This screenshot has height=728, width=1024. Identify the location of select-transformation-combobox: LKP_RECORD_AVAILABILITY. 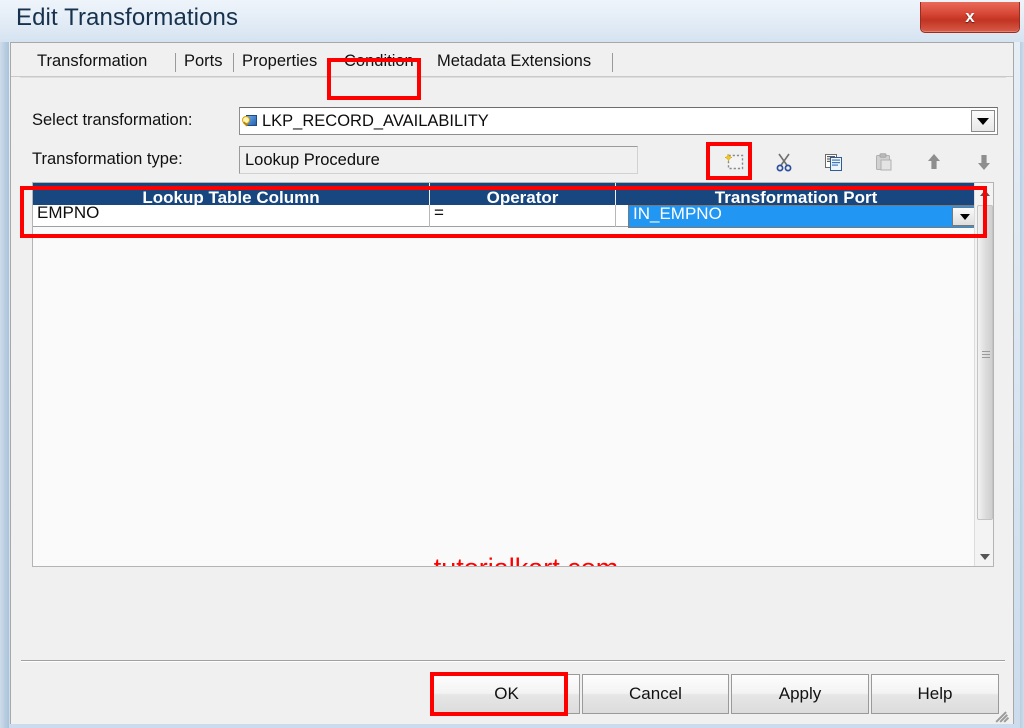
(618, 121).